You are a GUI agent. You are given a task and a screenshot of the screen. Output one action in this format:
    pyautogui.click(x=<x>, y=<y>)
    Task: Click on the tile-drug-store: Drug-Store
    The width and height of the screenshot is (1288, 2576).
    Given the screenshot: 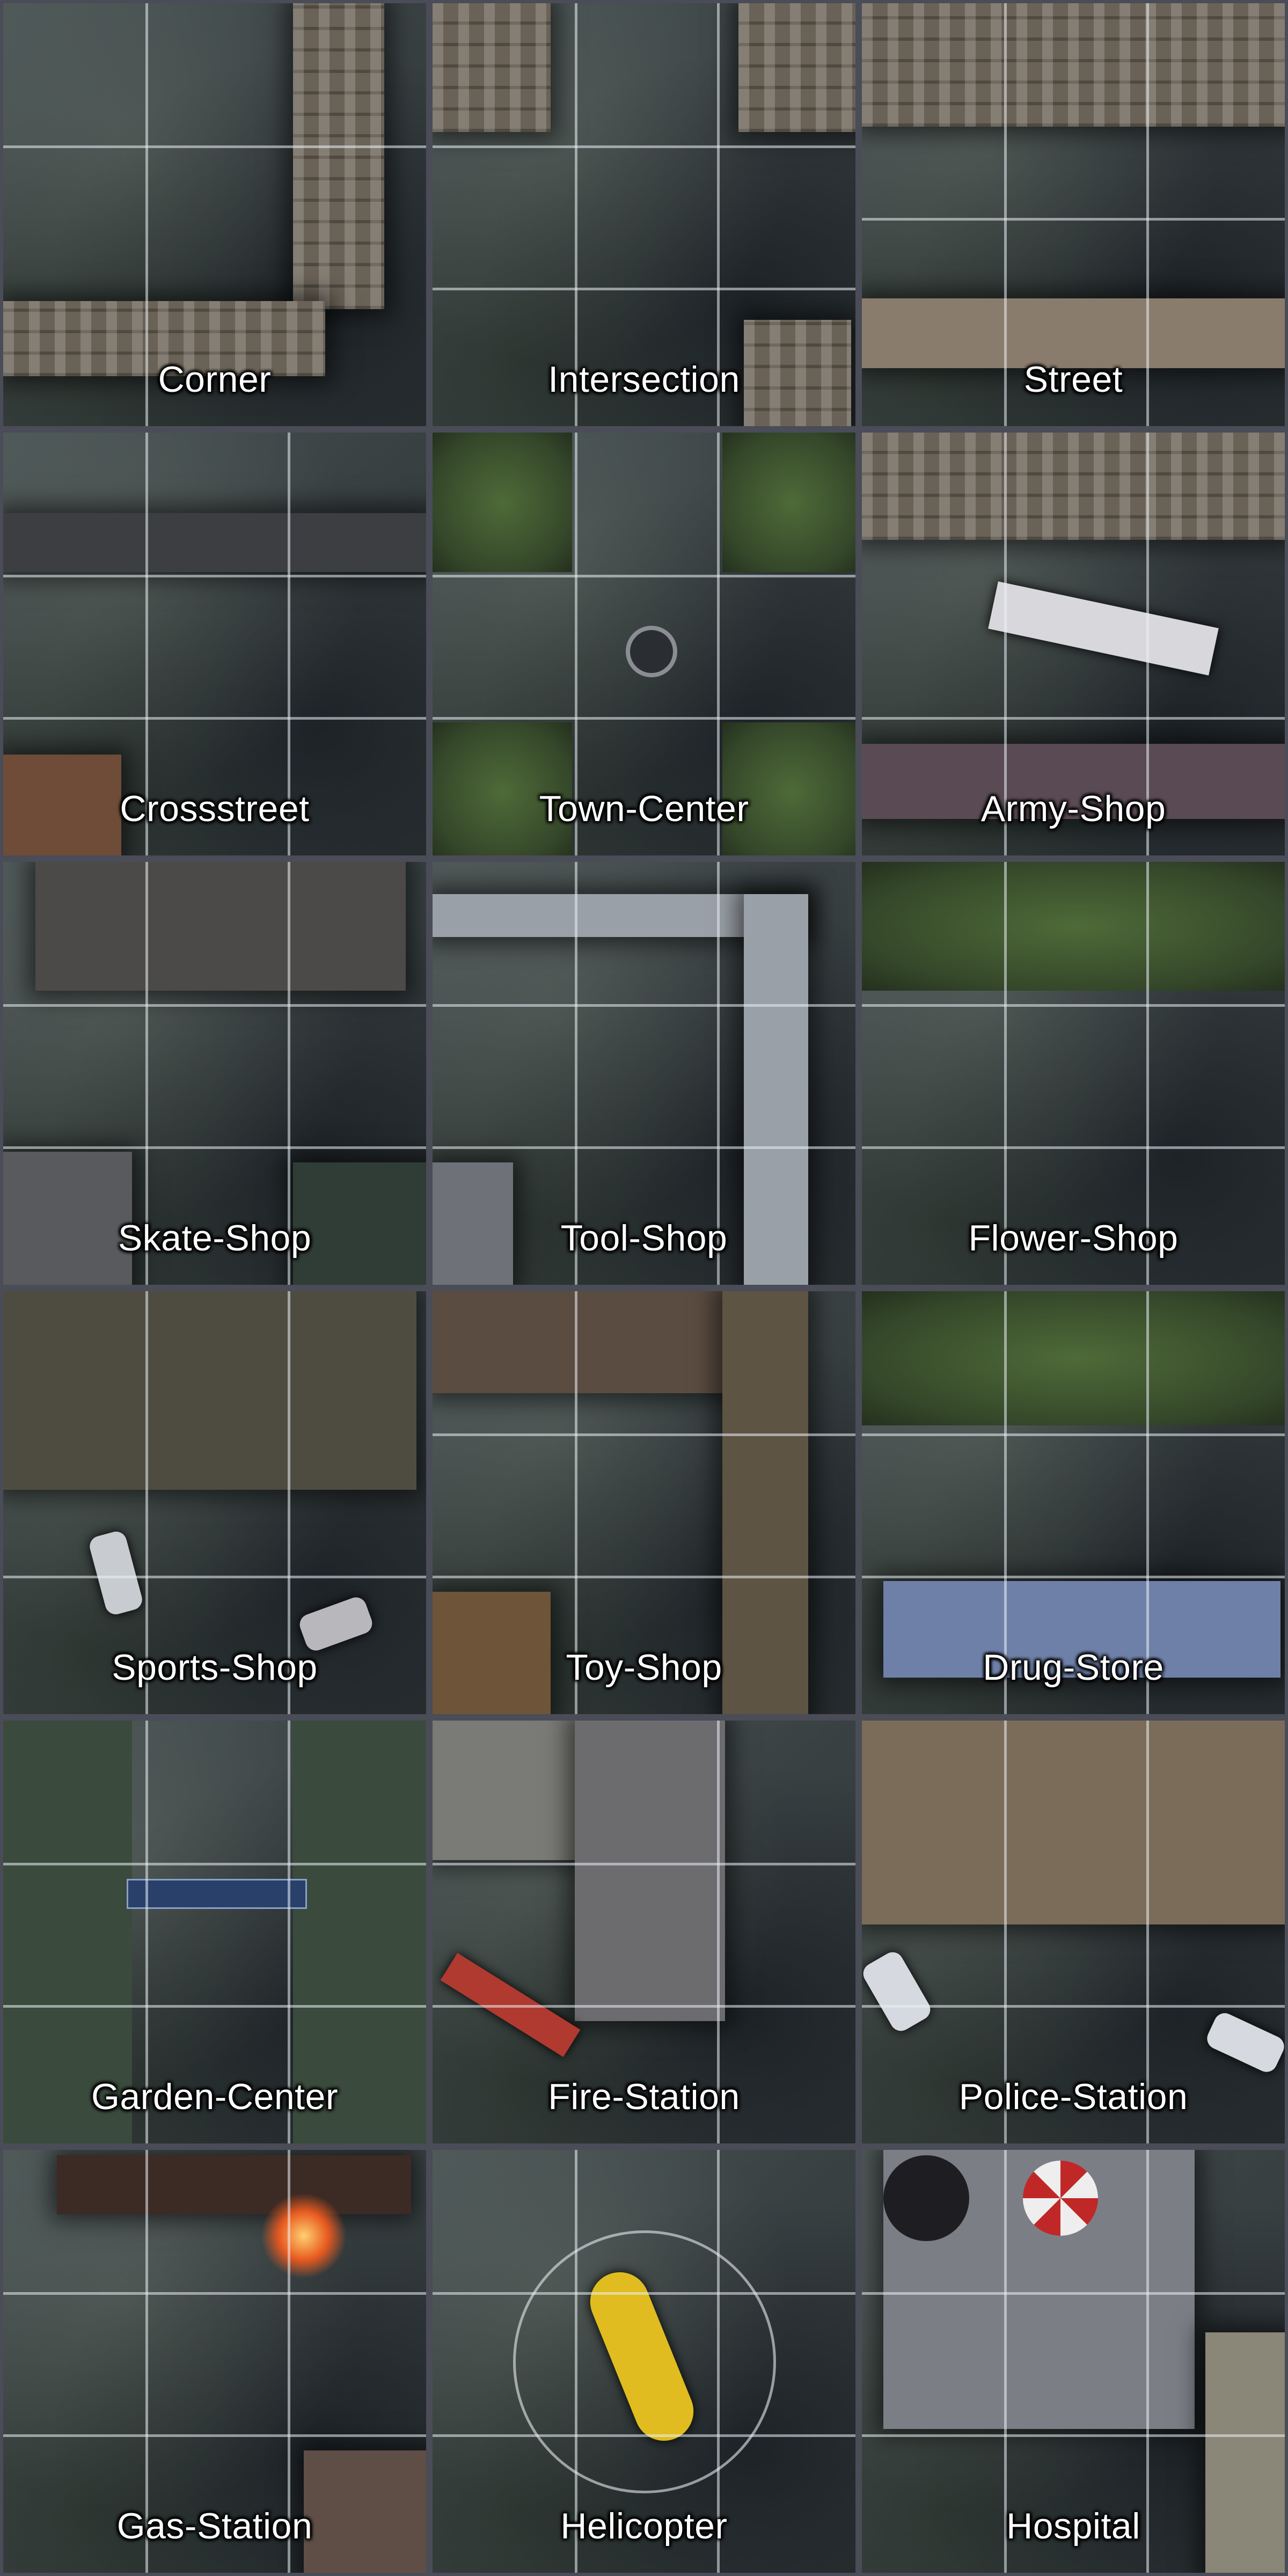 What is the action you would take?
    pyautogui.click(x=1073, y=1502)
    